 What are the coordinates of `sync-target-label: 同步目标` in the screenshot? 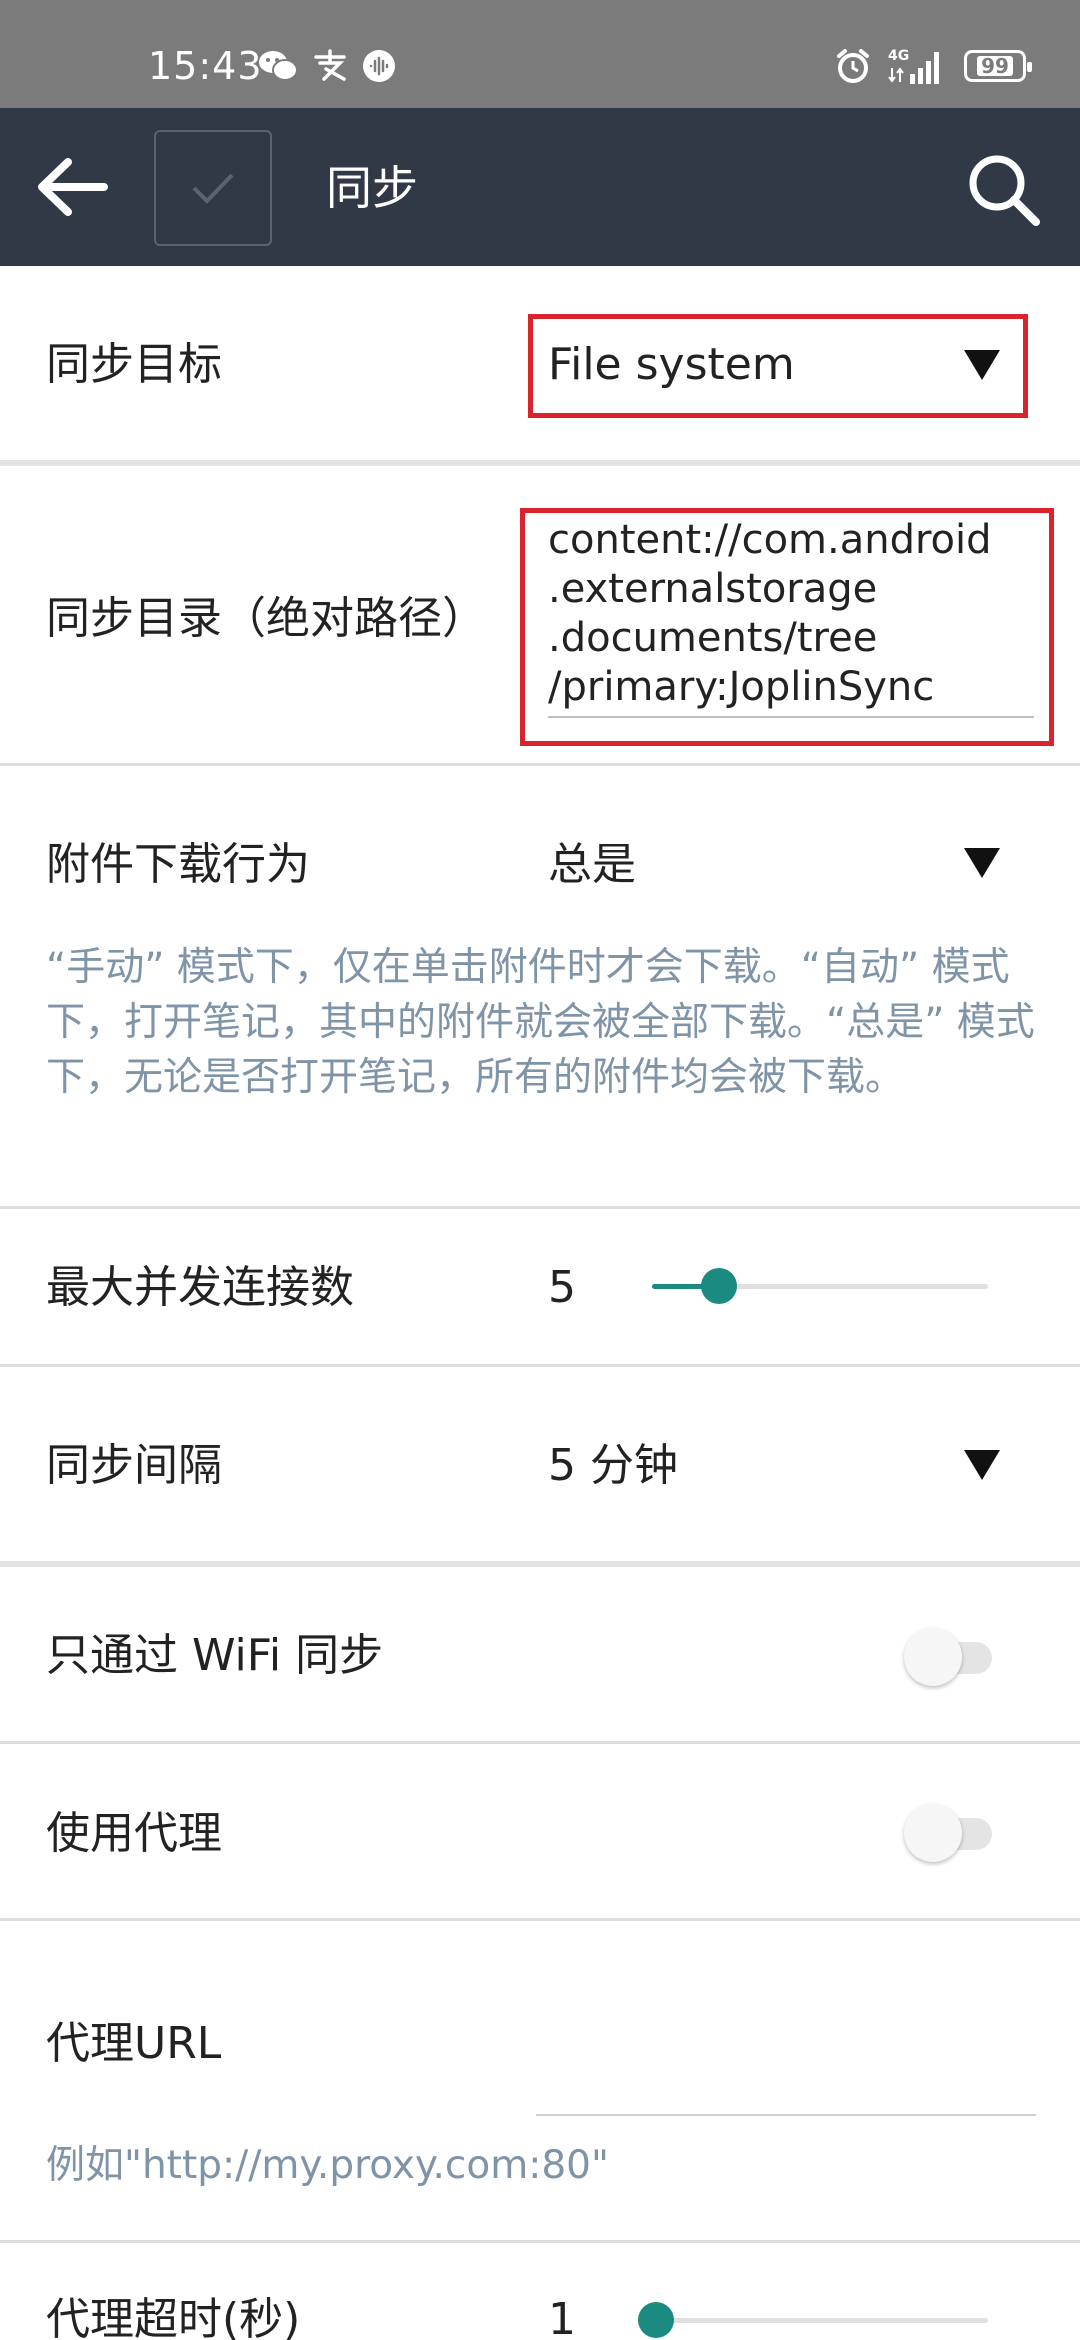 It's located at (134, 364).